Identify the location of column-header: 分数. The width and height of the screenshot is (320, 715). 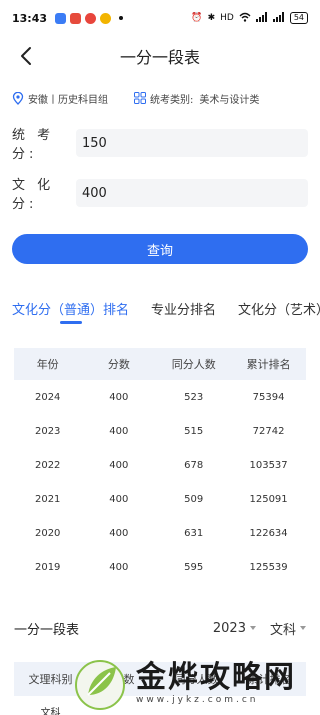
(118, 364).